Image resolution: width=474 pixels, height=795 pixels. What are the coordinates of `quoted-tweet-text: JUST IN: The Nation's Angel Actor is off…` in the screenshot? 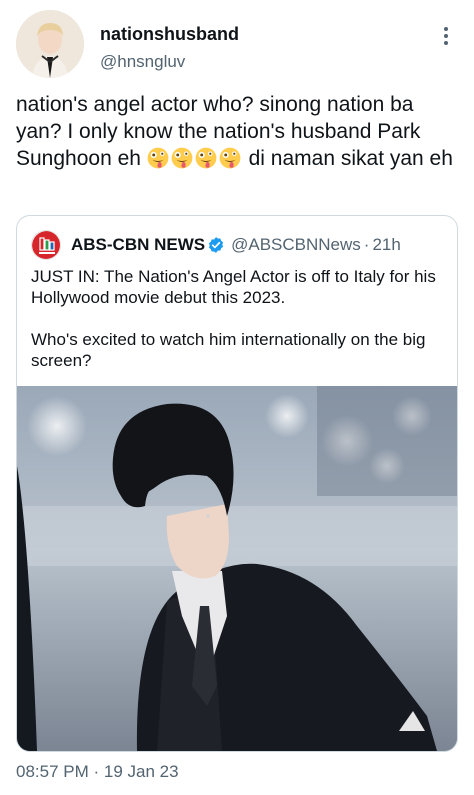 It's located at (238, 318).